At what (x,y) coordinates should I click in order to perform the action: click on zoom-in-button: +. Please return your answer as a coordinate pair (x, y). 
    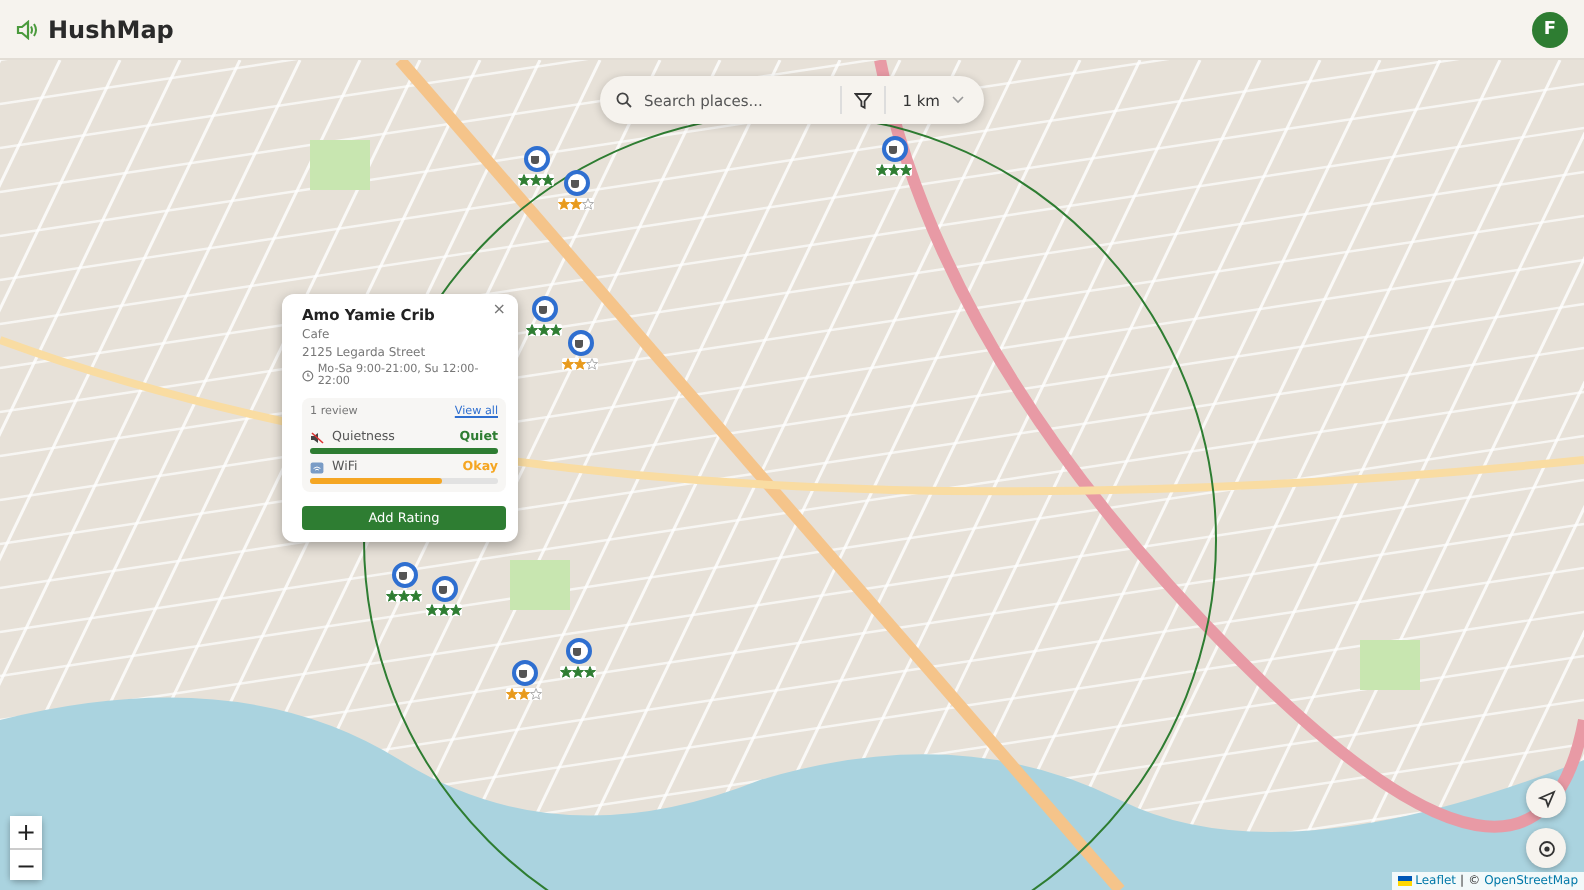
    Looking at the image, I should click on (26, 832).